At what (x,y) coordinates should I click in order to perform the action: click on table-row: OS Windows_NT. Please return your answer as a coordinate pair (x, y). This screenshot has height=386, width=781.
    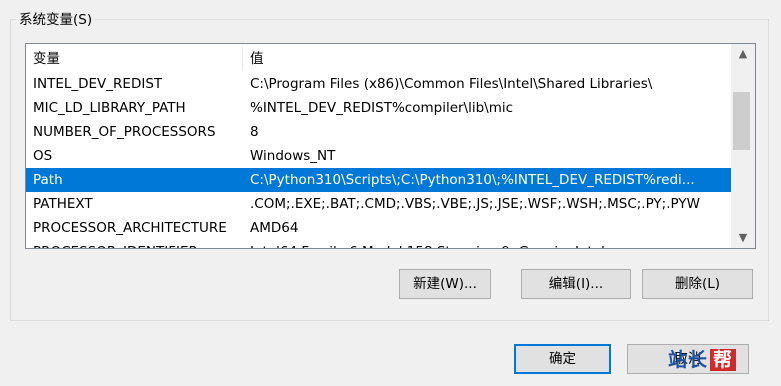
    Looking at the image, I should click on (378, 156).